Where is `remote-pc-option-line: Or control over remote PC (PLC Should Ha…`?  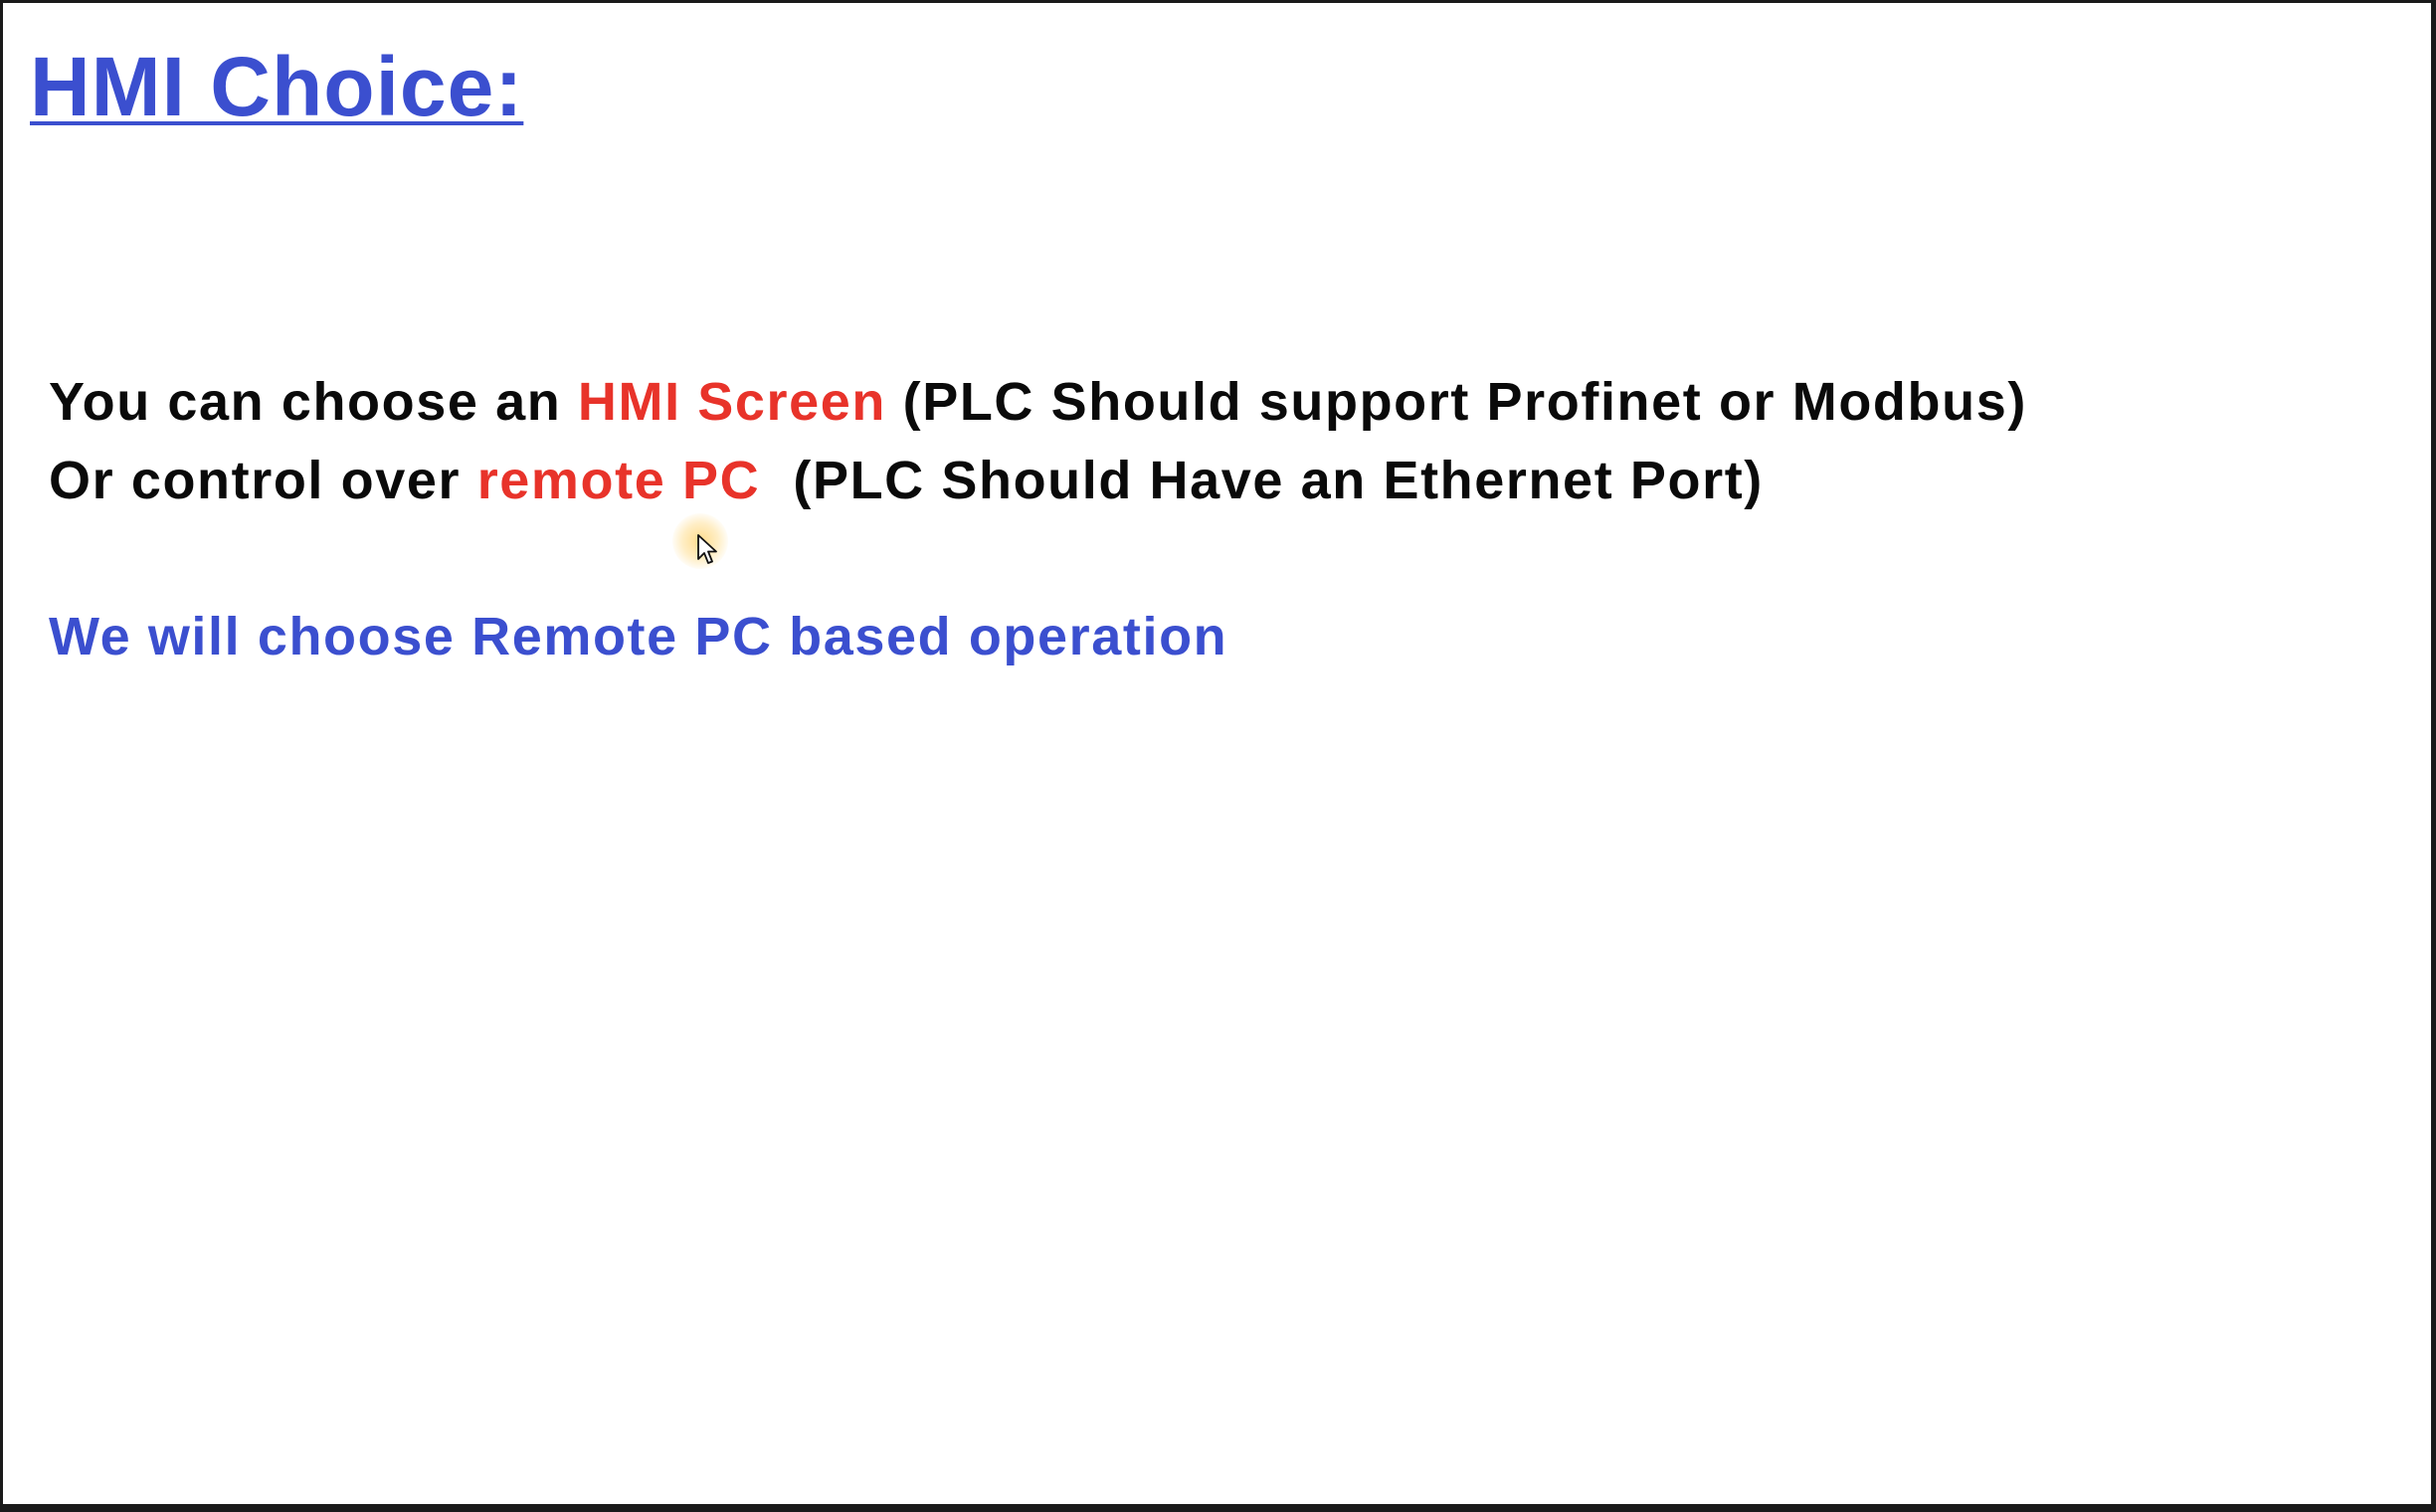 remote-pc-option-line: Or control over remote PC (PLC Should Ha… is located at coordinates (906, 480).